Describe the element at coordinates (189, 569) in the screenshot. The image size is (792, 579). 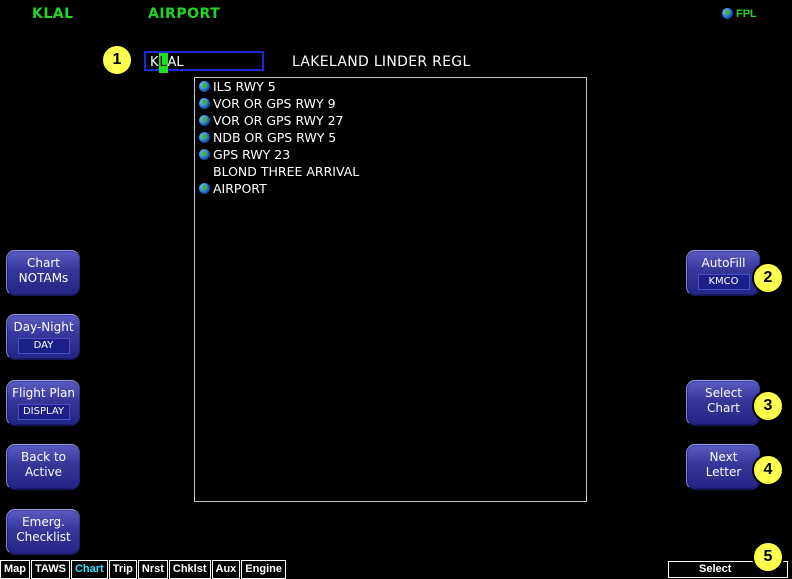
I see `tab-chklst: Chklst` at that location.